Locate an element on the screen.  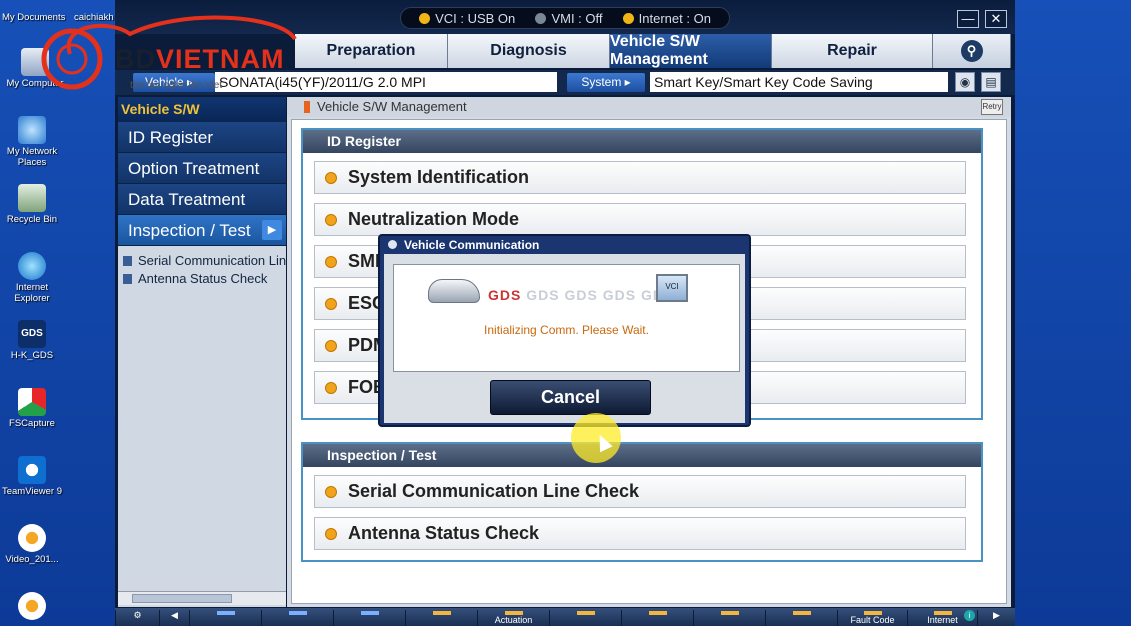
vmi-status: VMI : Off is located at coordinates (569, 18).